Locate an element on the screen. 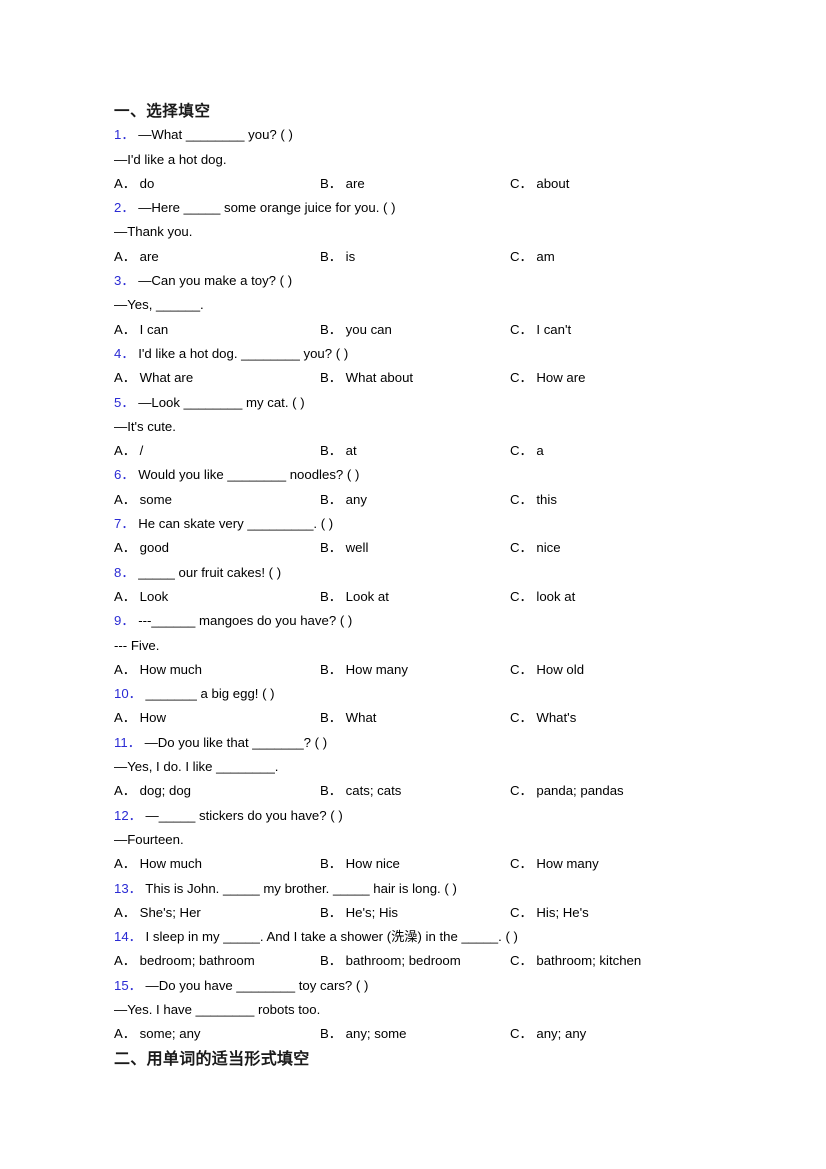 The height and width of the screenshot is (1169, 826). option-c: C． How are is located at coordinates (548, 378).